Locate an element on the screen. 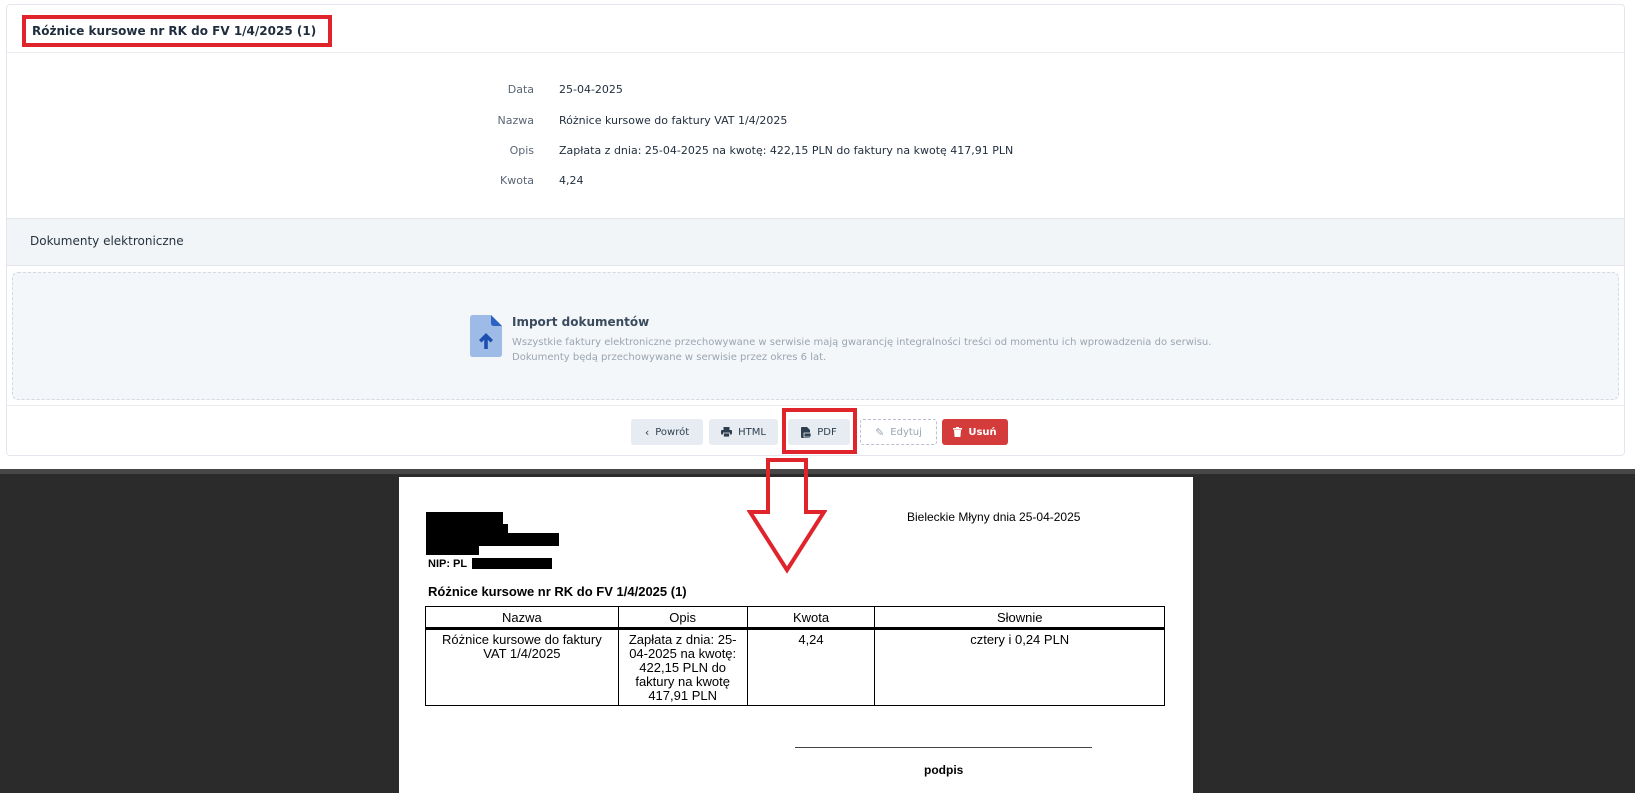 The height and width of the screenshot is (793, 1635). table-header-row: Nazwa Opis Kwota Słownie is located at coordinates (795, 618).